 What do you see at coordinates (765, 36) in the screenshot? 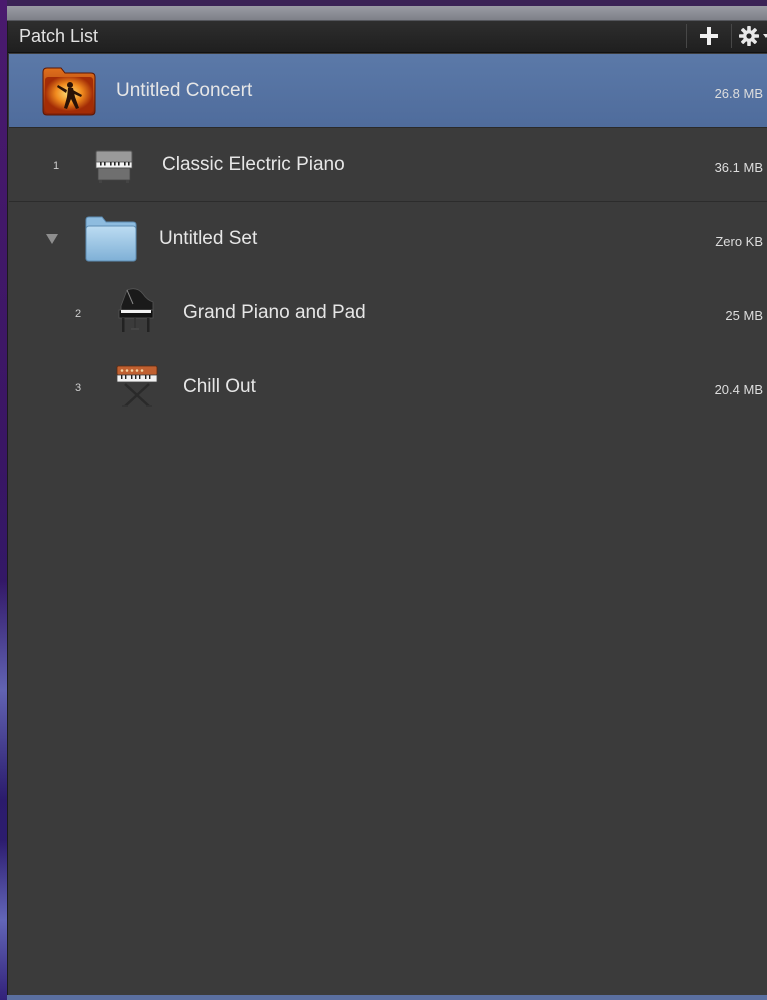
I see `chevron-down-icon` at bounding box center [765, 36].